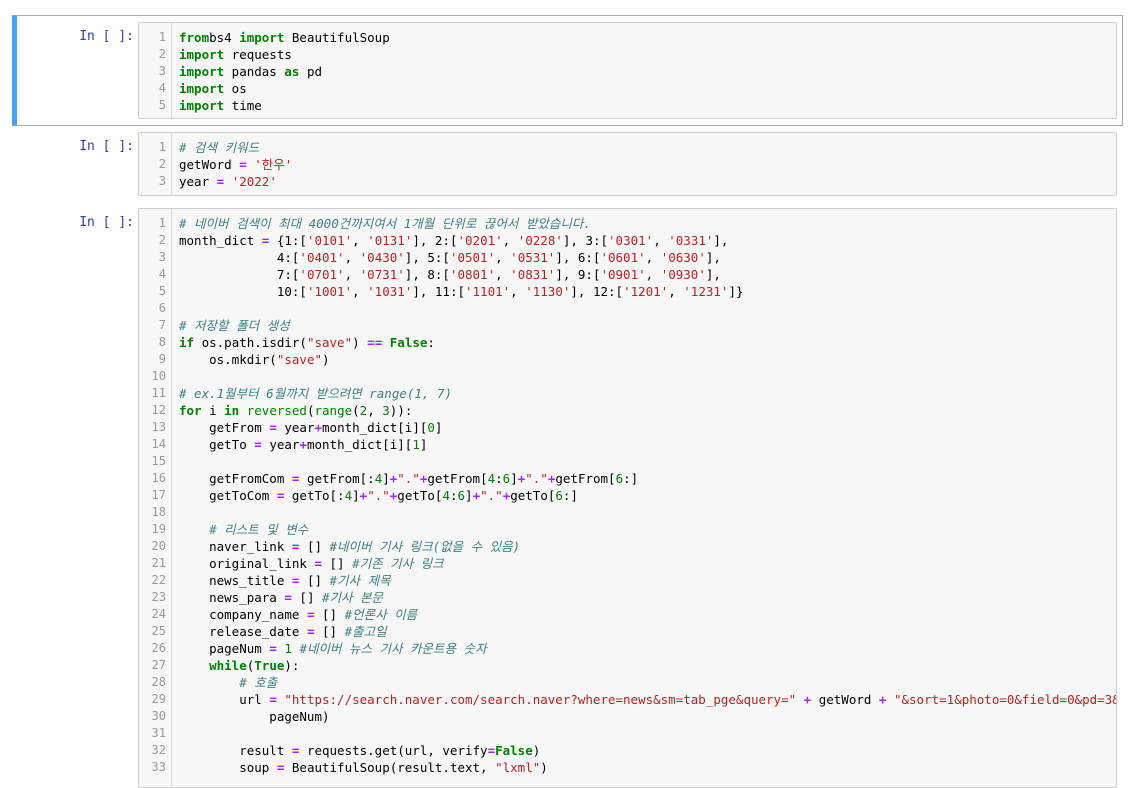 The image size is (1137, 788). What do you see at coordinates (162, 37) in the screenshot?
I see `line-number: 1` at bounding box center [162, 37].